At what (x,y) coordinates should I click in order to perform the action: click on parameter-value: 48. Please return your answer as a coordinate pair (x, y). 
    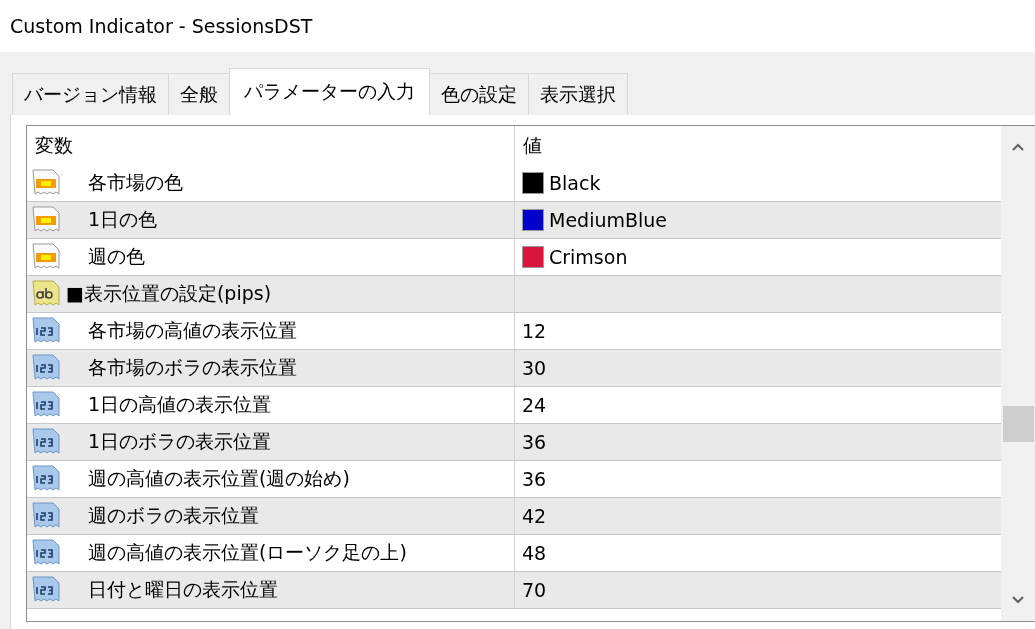
    Looking at the image, I should click on (534, 553).